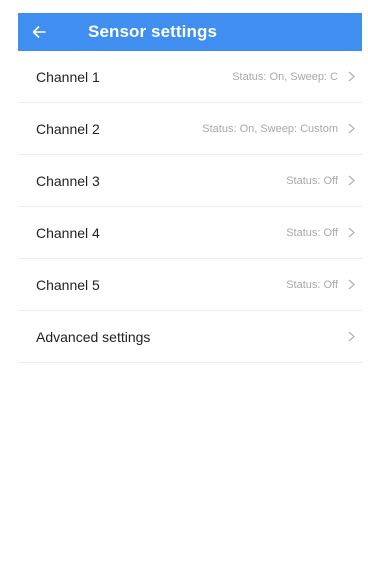 The width and height of the screenshot is (368, 567). Describe the element at coordinates (93, 336) in the screenshot. I see `row-label: Advanced settings` at that location.